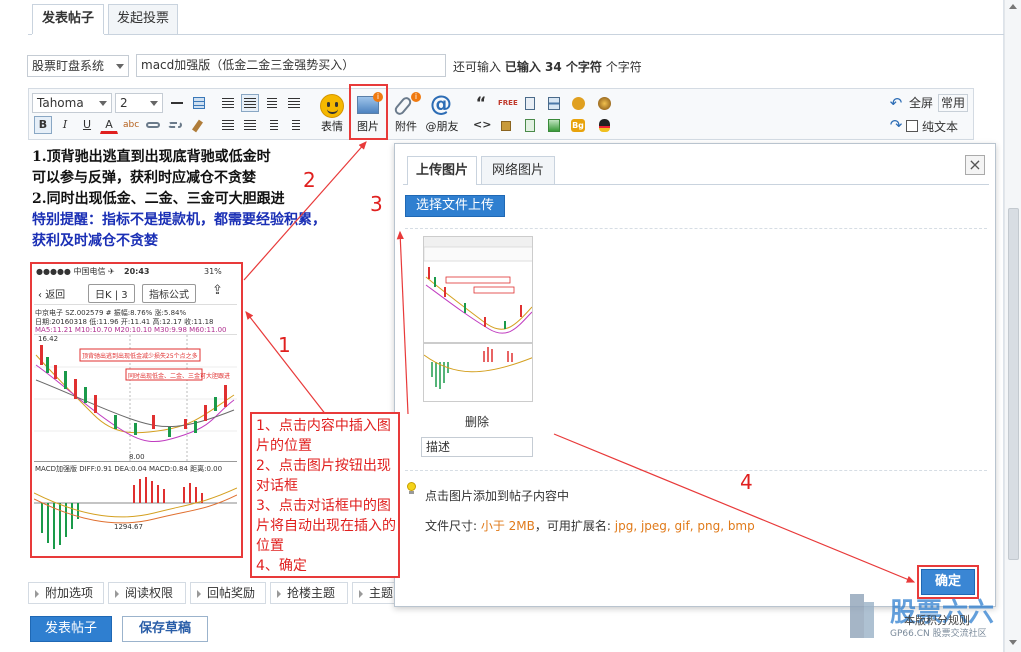  Describe the element at coordinates (309, 180) in the screenshot. I see `step-number-2: 2` at that location.